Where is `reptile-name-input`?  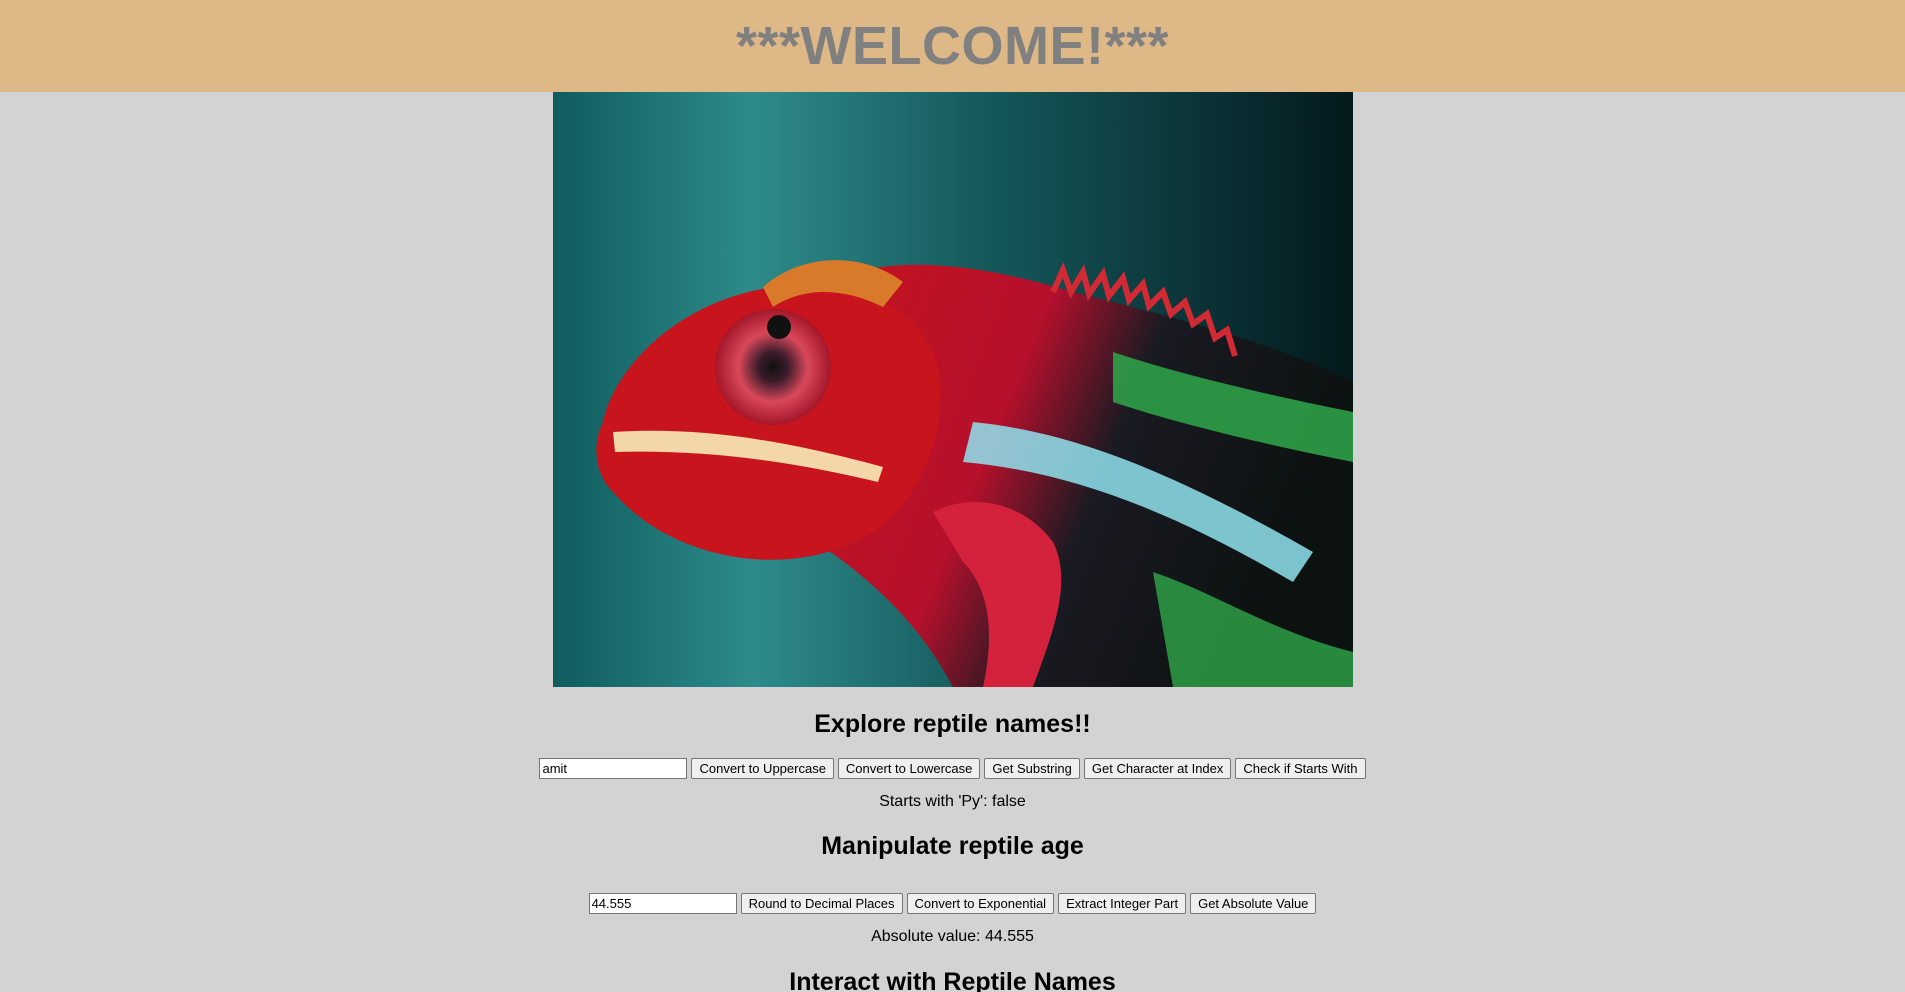
reptile-name-input is located at coordinates (613, 768).